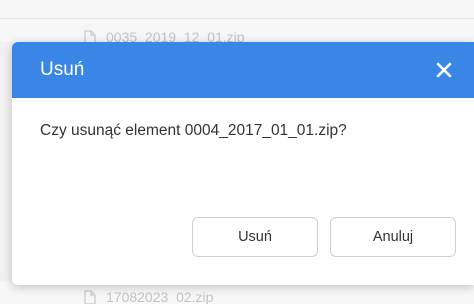 The height and width of the screenshot is (304, 474). I want to click on file-icon, so click(90, 296).